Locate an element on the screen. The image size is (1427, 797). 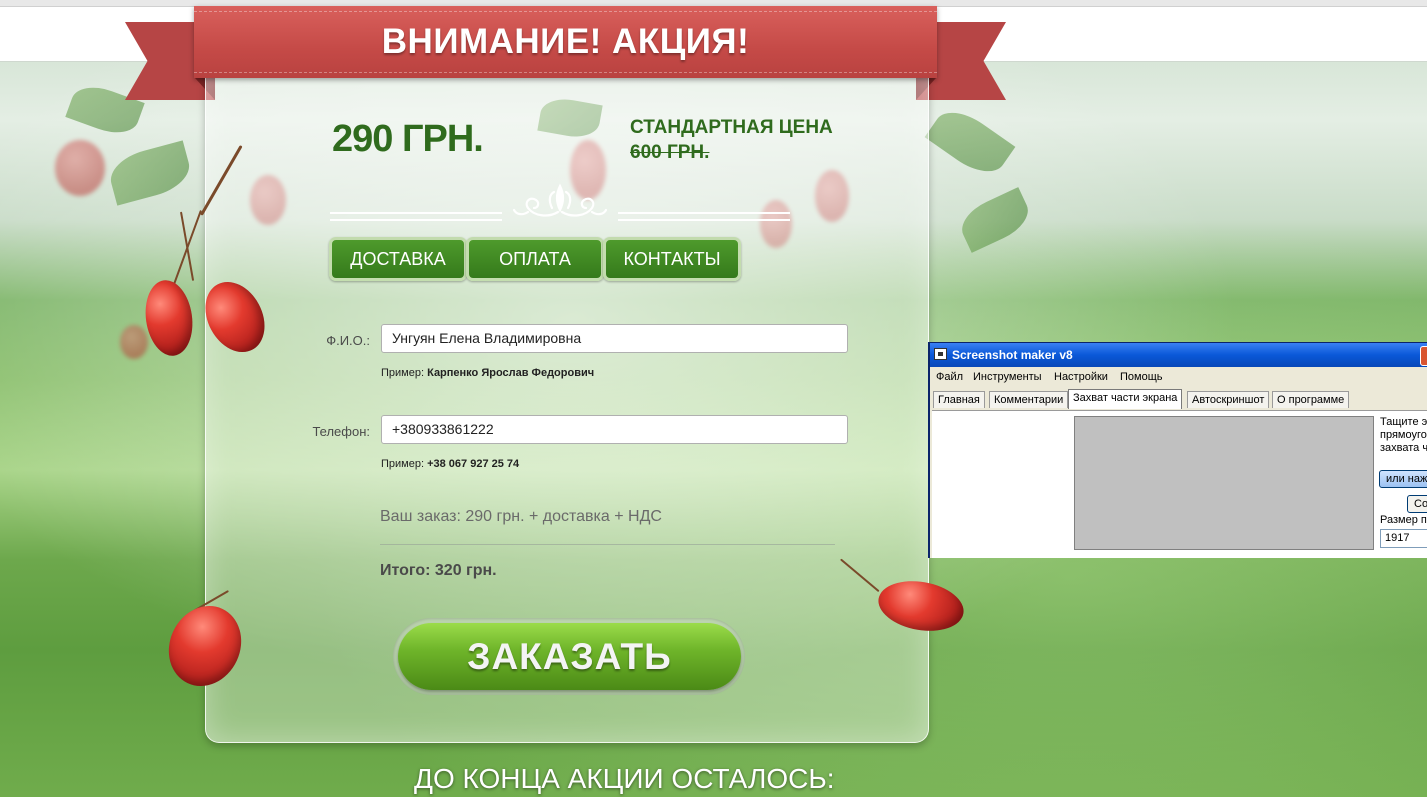
instruction-line-3: захвата ч is located at coordinates (1403, 448).